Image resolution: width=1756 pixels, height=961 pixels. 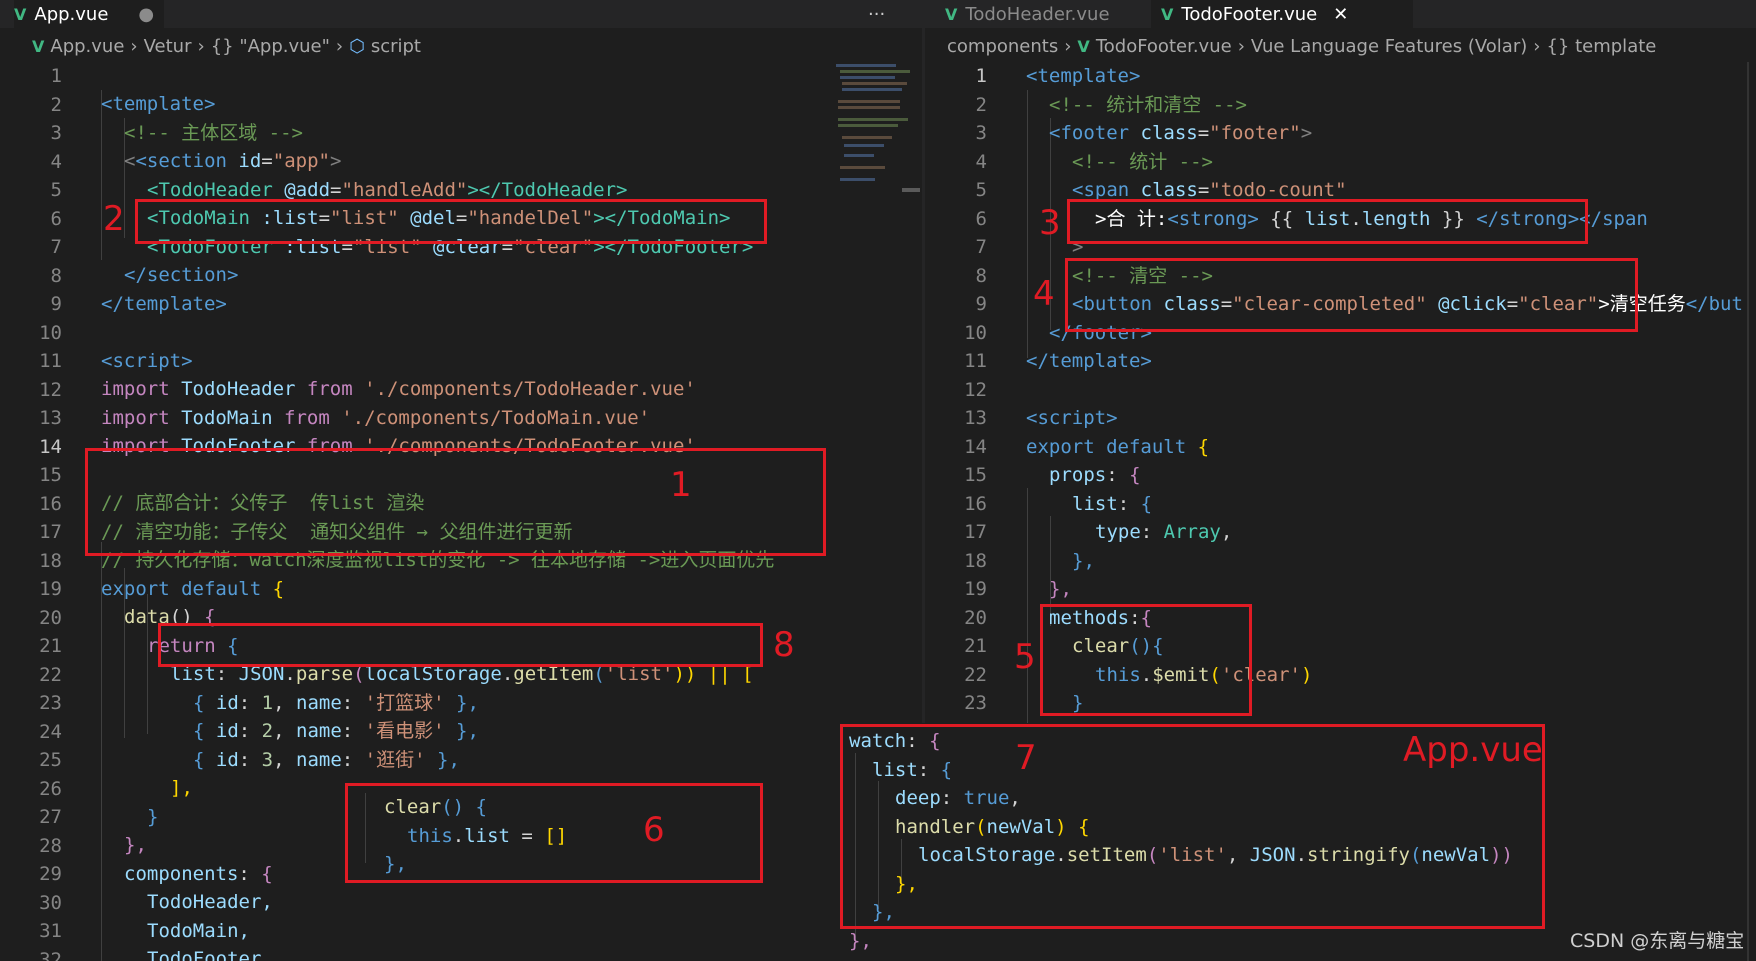 I want to click on annotation-label-8: 8, so click(x=784, y=645).